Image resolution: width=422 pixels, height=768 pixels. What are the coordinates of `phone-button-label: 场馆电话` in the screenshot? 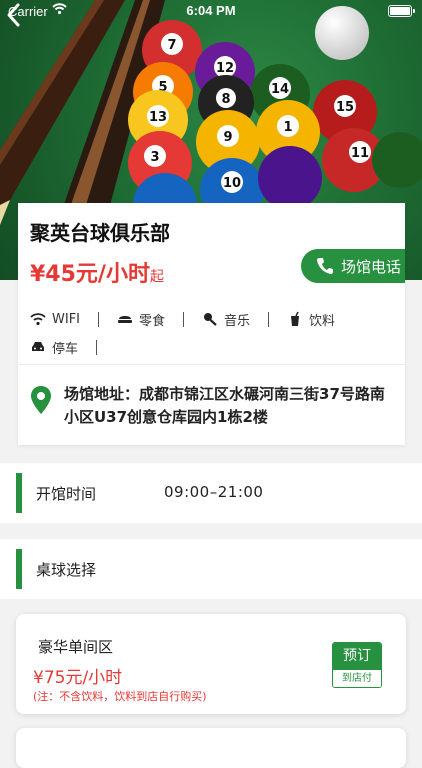 It's located at (371, 266).